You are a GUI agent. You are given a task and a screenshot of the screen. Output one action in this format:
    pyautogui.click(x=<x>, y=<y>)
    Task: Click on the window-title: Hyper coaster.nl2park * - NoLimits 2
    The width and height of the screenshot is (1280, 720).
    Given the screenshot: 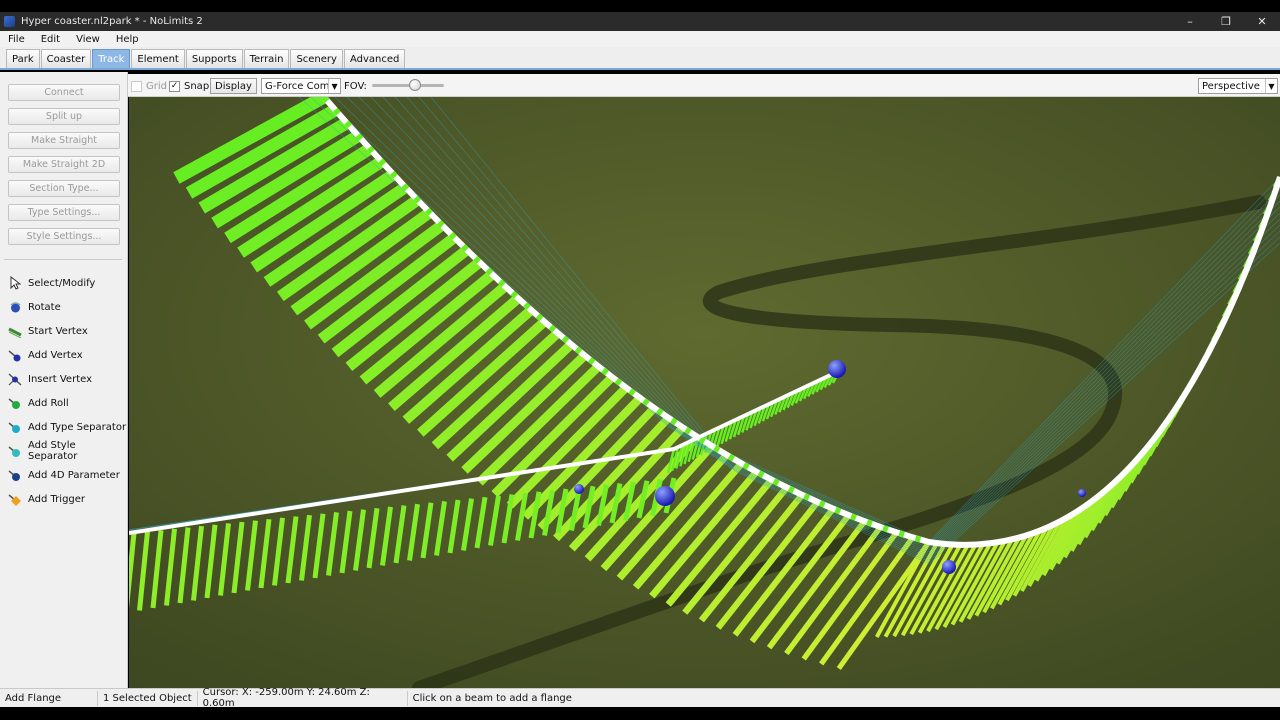 What is the action you would take?
    pyautogui.click(x=112, y=21)
    